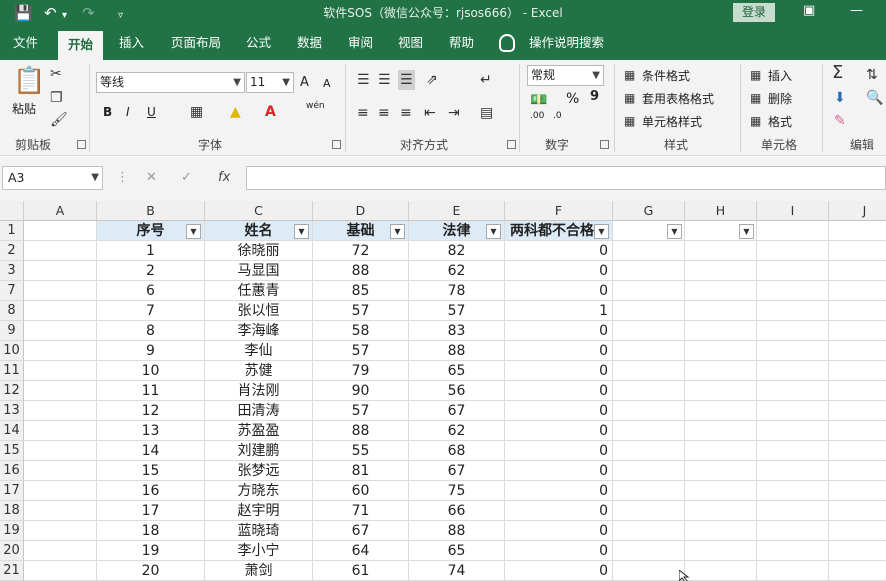 This screenshot has width=886, height=581. Describe the element at coordinates (457, 471) in the screenshot. I see `cell-law: 67` at that location.